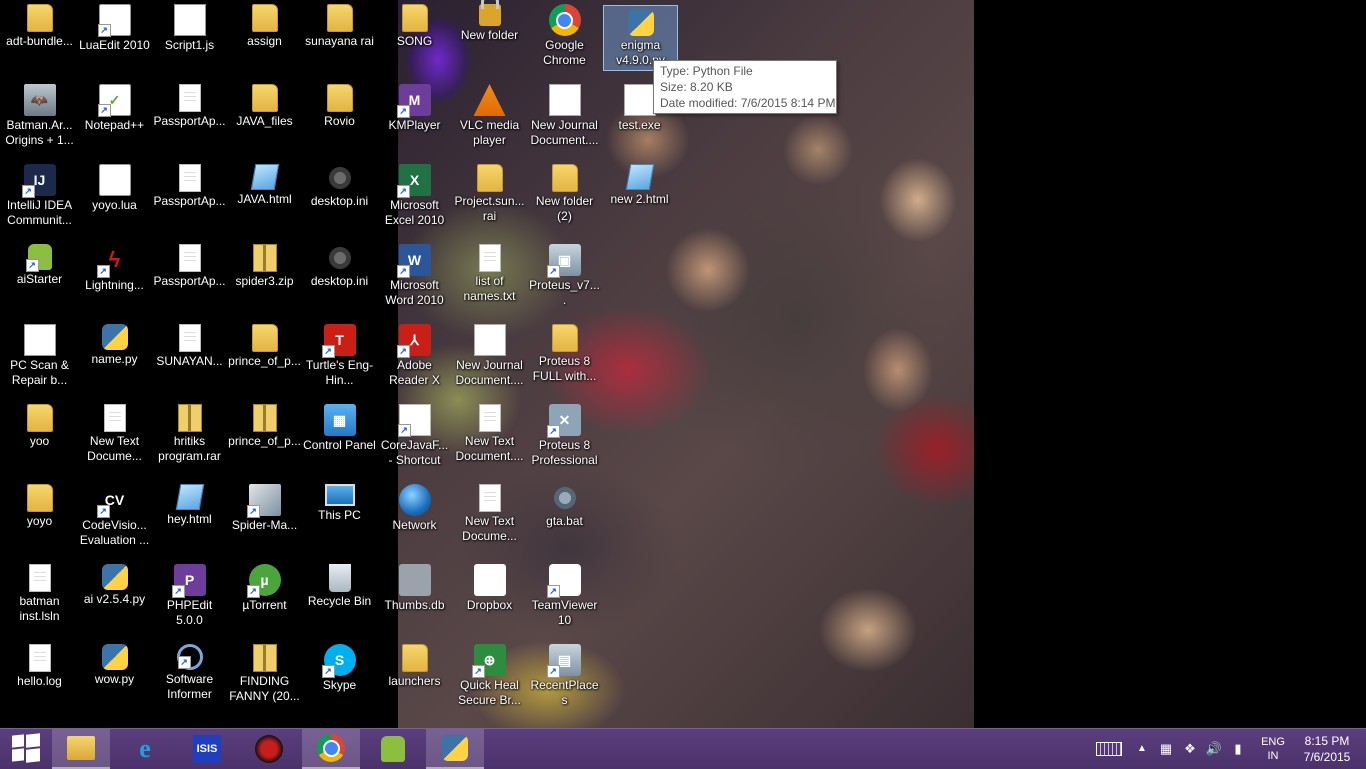 This screenshot has height=769, width=1366. What do you see at coordinates (393, 749) in the screenshot?
I see `taskbar-android` at bounding box center [393, 749].